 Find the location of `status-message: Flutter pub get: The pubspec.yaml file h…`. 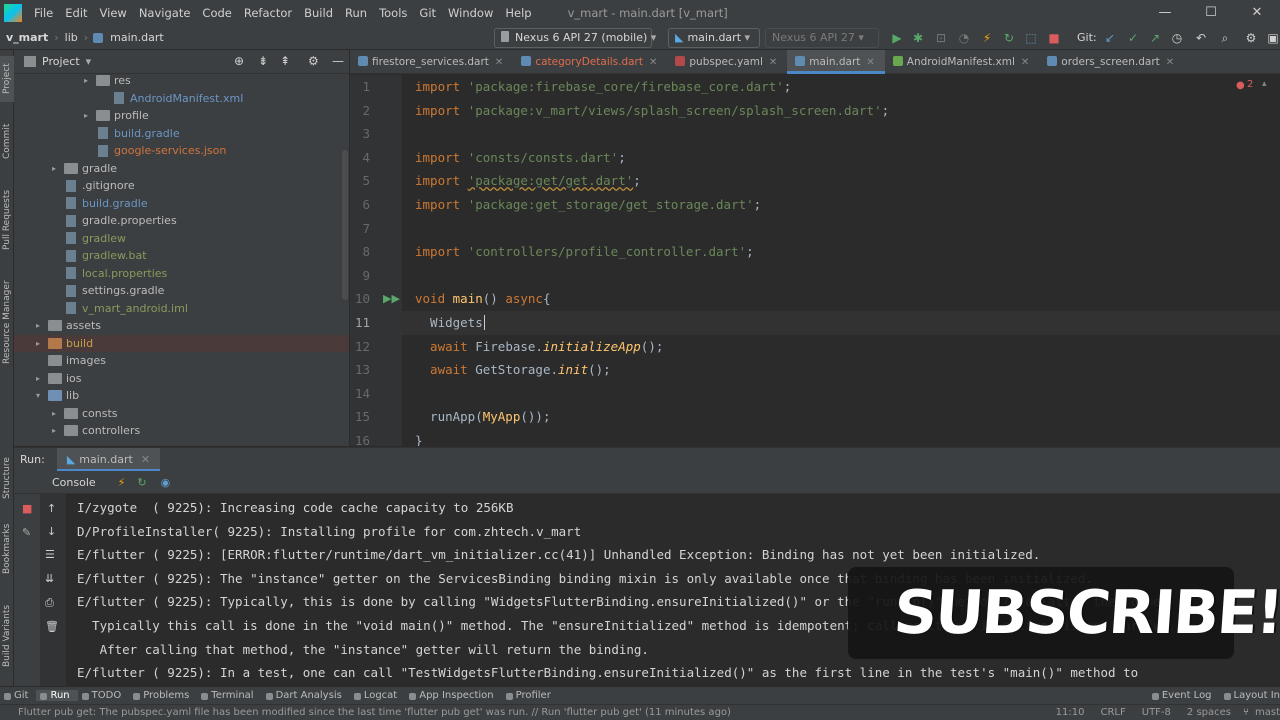

status-message: Flutter pub get: The pubspec.yaml file h… is located at coordinates (374, 712).